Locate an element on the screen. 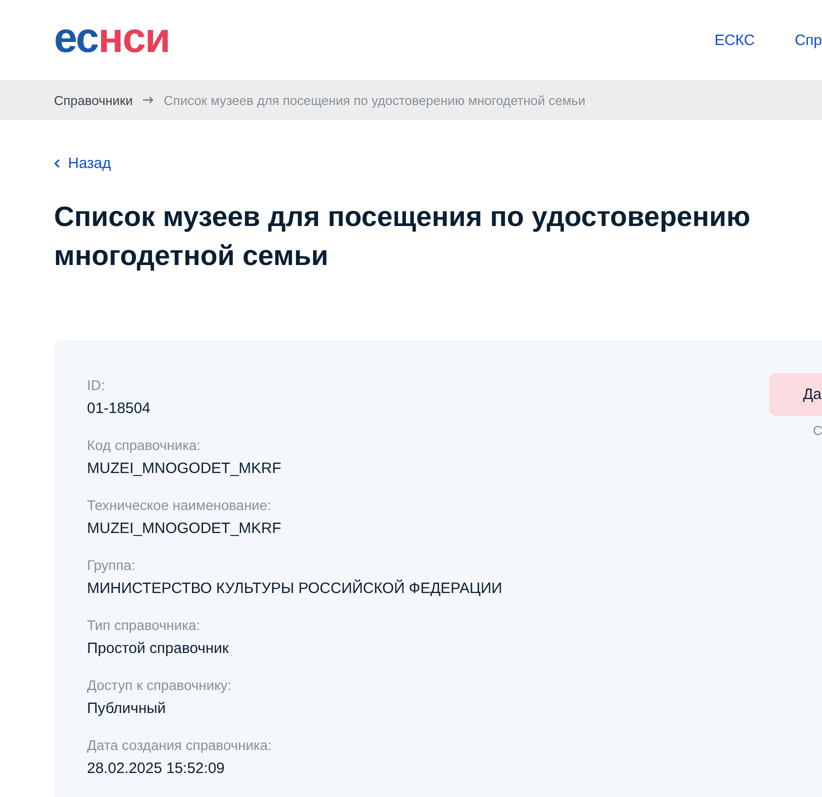 The image size is (822, 797). field-value: МИНИСТЕРСТВО КУЛЬТУРЫ РОССИЙСКОЙ ФЕДЕРАЦИИ is located at coordinates (294, 588).